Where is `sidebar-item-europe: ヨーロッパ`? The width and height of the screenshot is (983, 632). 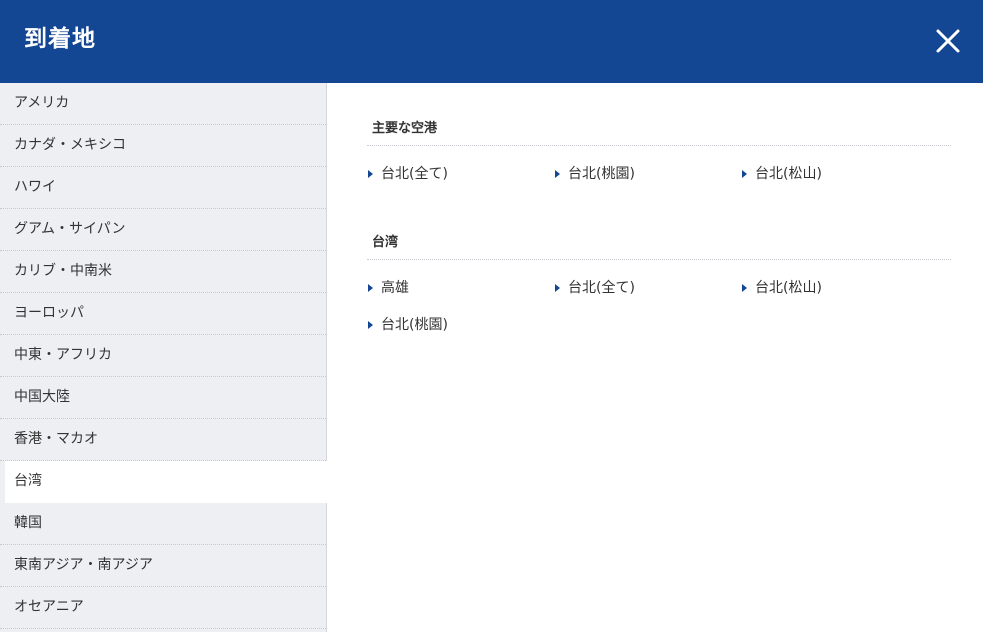 sidebar-item-europe: ヨーロッパ is located at coordinates (163, 314).